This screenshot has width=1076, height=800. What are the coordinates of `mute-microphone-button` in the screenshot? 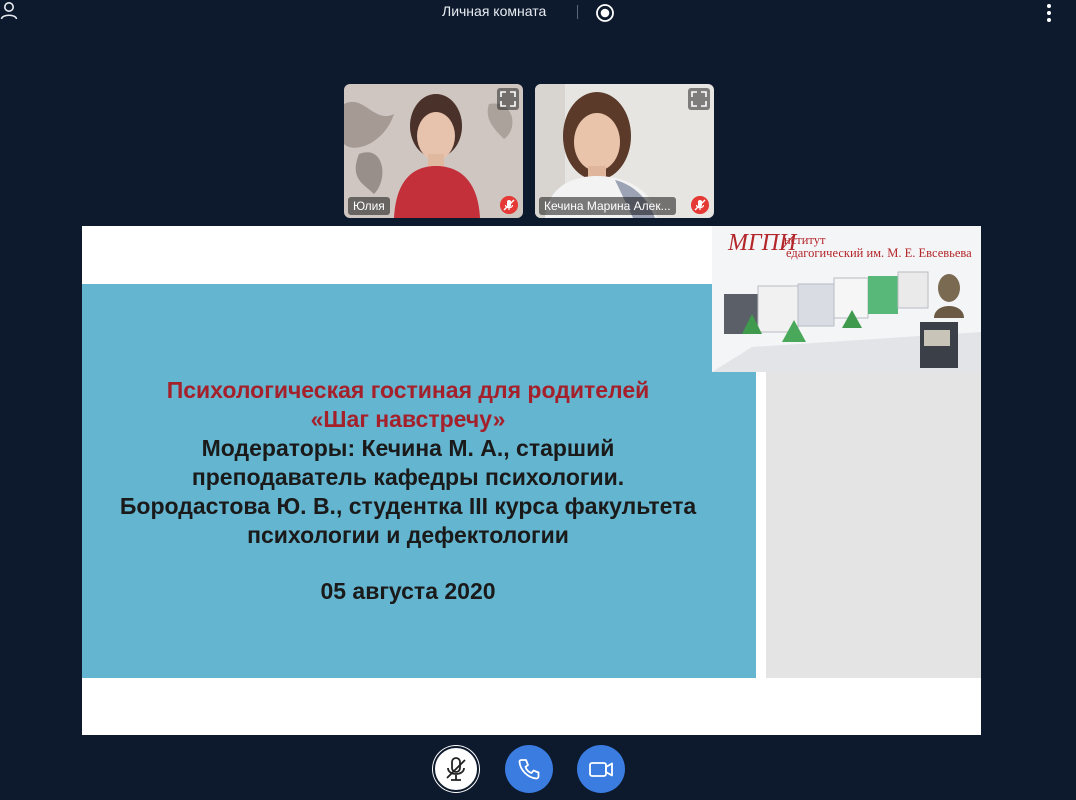 It's located at (456, 769).